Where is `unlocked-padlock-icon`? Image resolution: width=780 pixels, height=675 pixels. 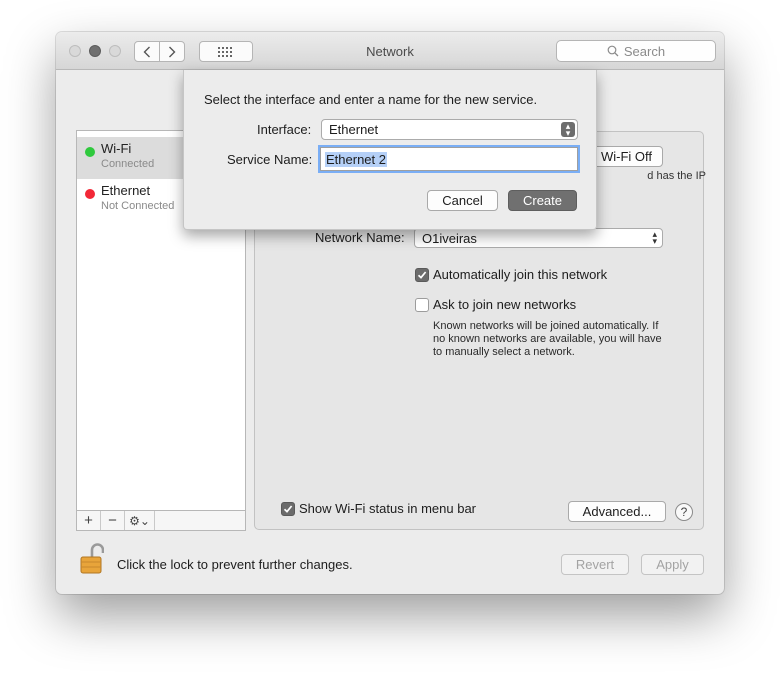 unlocked-padlock-icon is located at coordinates (92, 558).